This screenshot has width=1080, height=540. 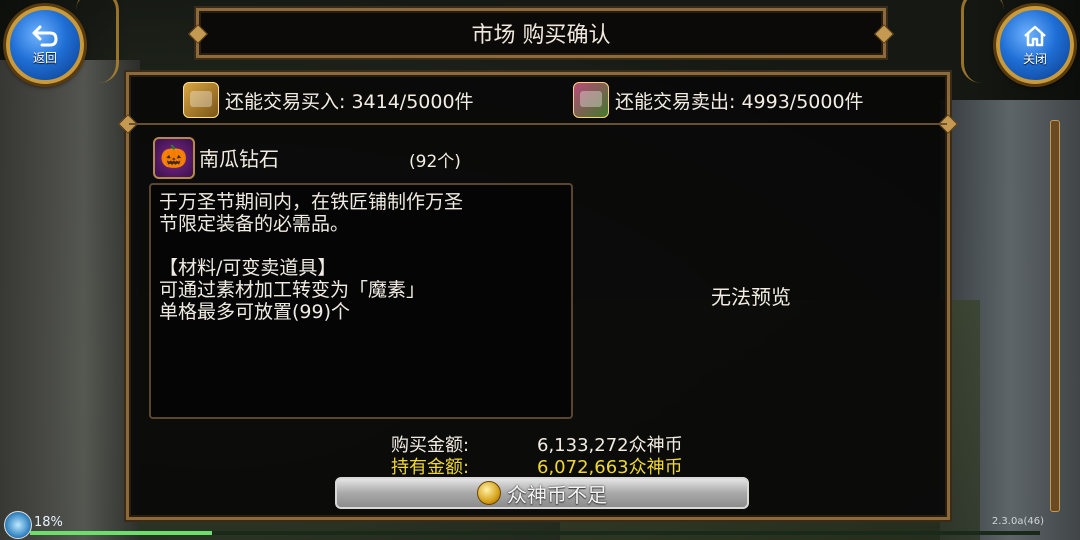 What do you see at coordinates (349, 101) in the screenshot?
I see `buy-limit-text: 还能交易买入: 3414/5000件` at bounding box center [349, 101].